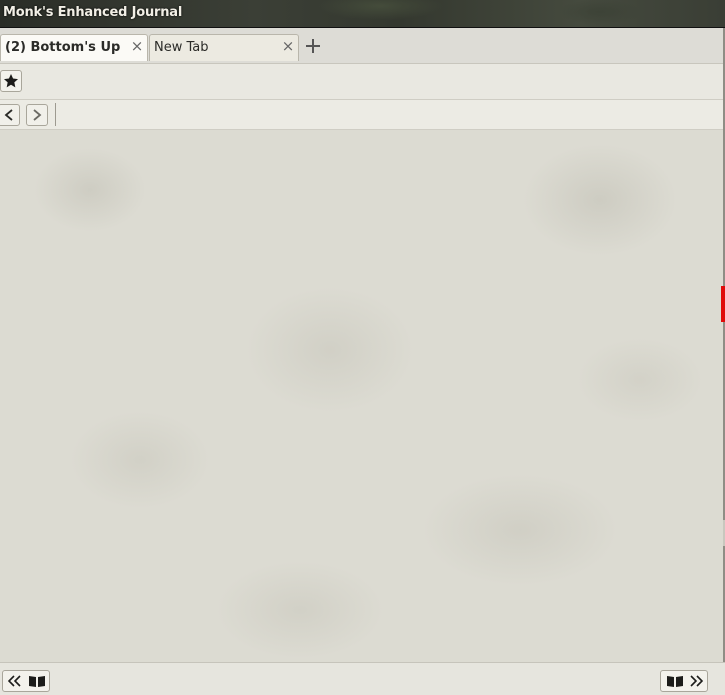 This screenshot has width=725, height=695. What do you see at coordinates (26, 681) in the screenshot?
I see `previous-page-button` at bounding box center [26, 681].